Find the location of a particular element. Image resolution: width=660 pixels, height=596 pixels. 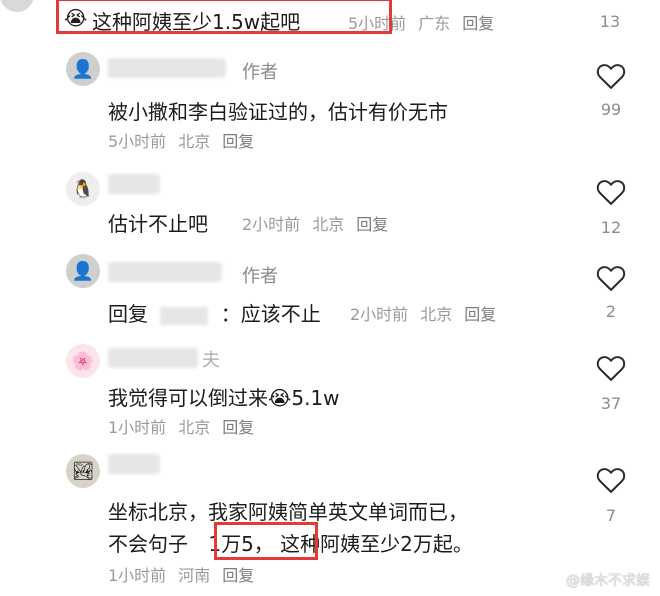

like-count: 13 is located at coordinates (610, 21).